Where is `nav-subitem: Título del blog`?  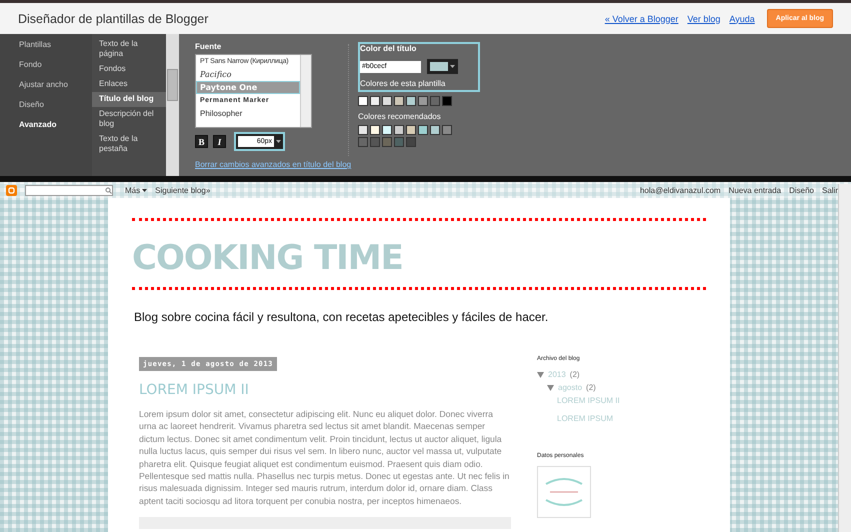 nav-subitem: Título del blog is located at coordinates (129, 99).